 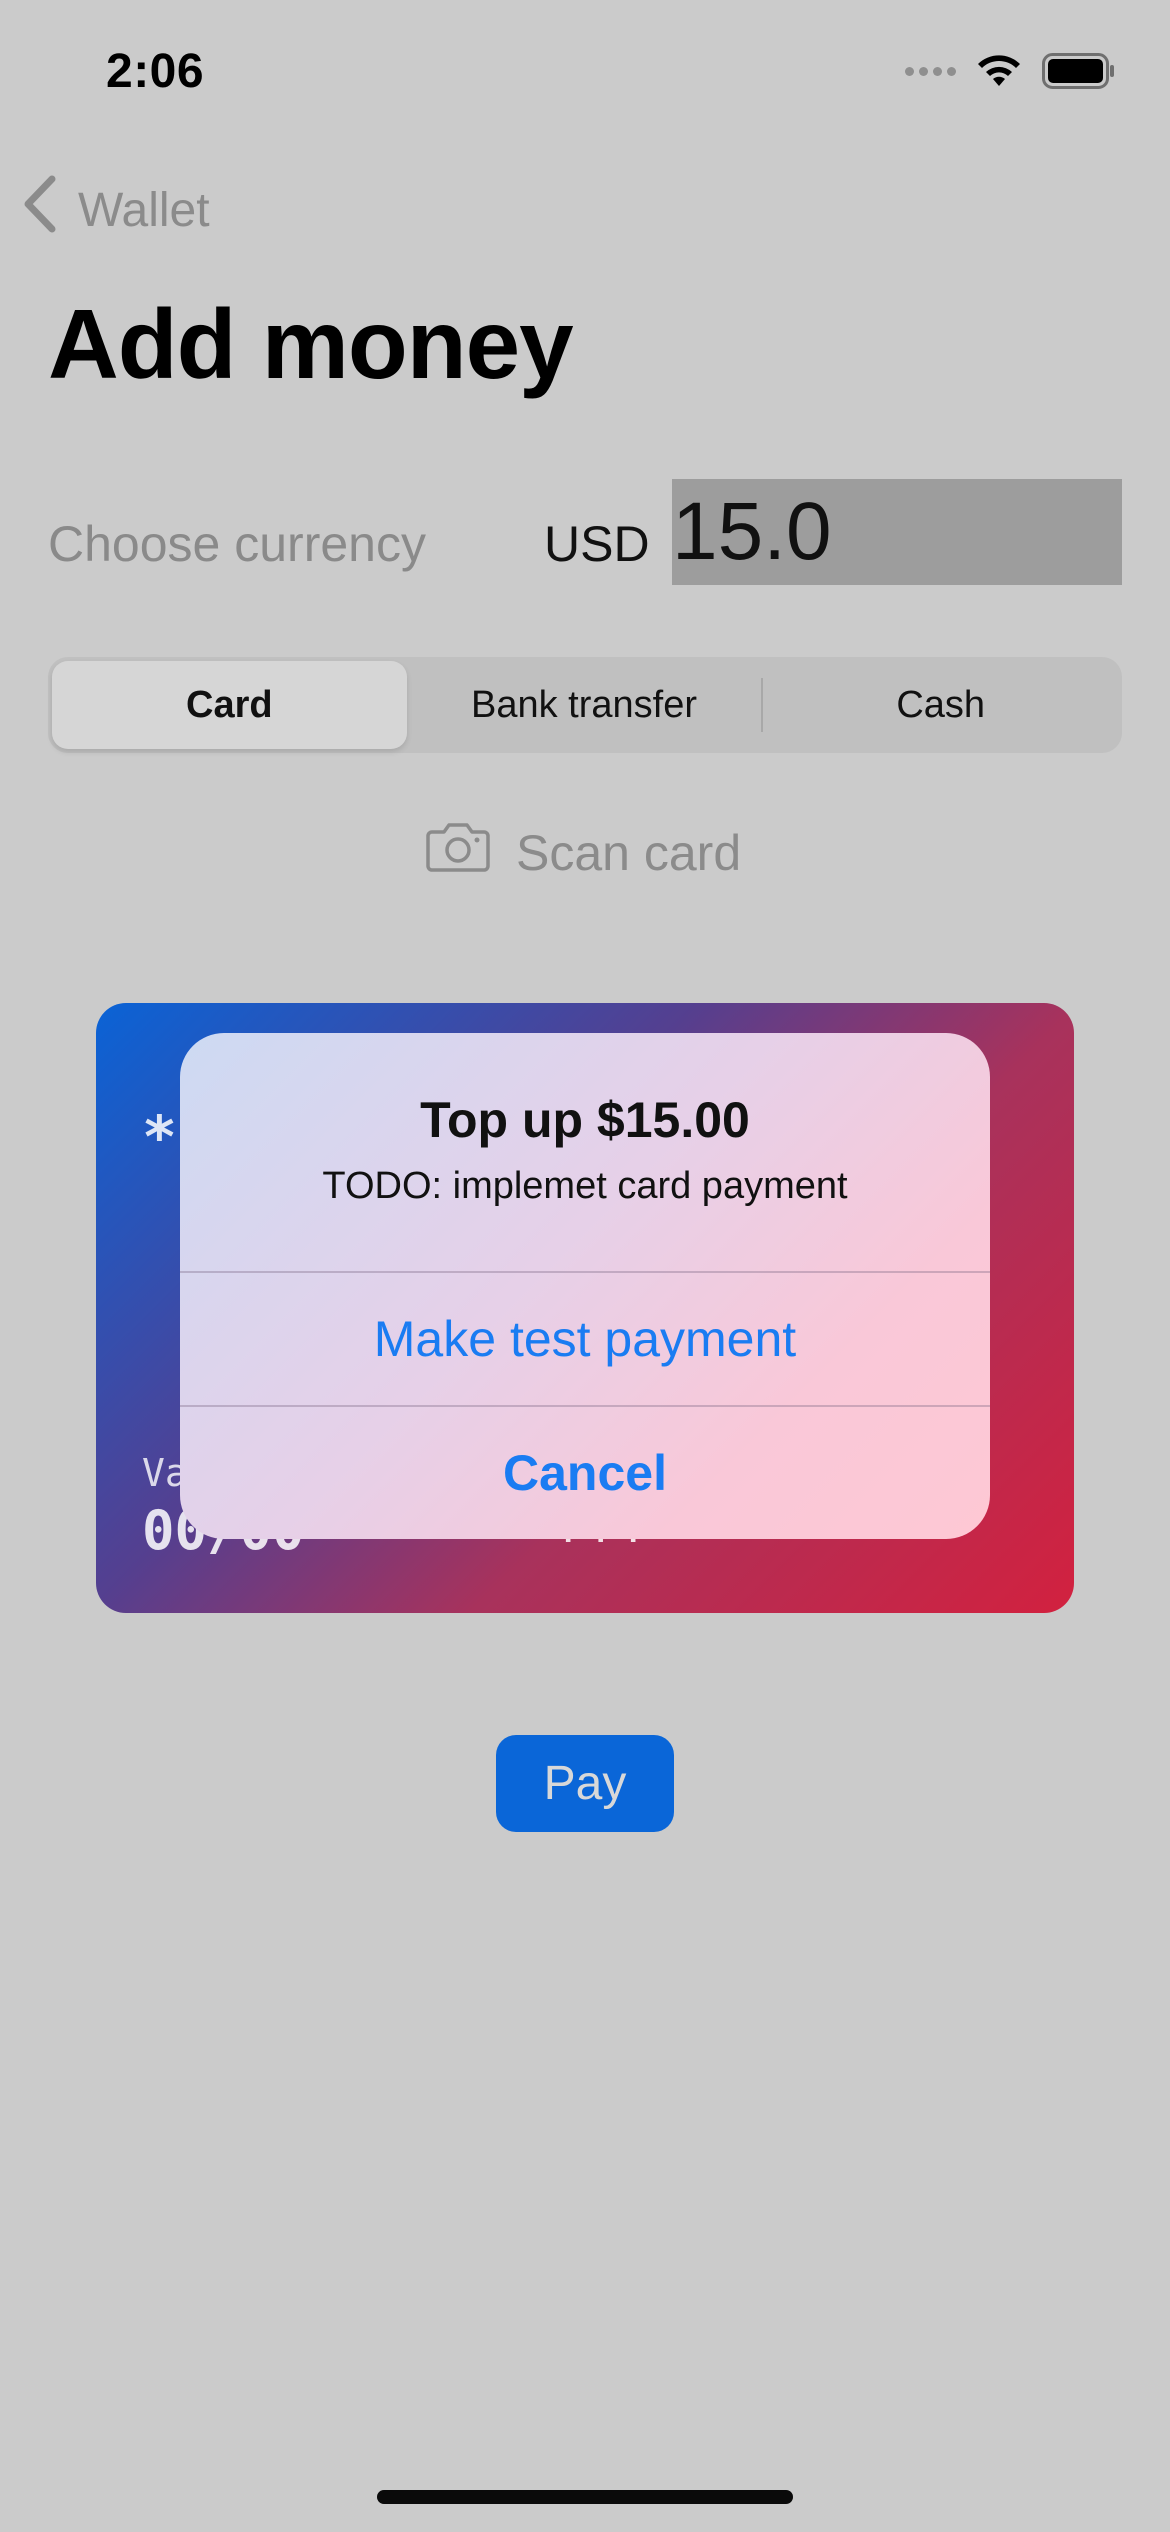 I want to click on back-button: Wallet, so click(x=116, y=210).